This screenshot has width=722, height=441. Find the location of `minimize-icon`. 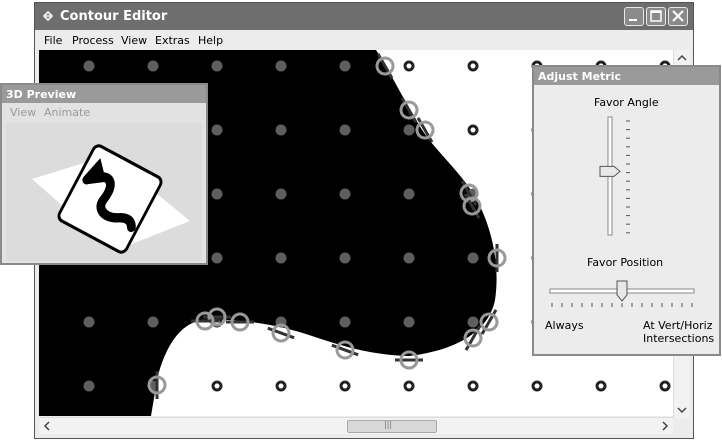

minimize-icon is located at coordinates (633, 20).